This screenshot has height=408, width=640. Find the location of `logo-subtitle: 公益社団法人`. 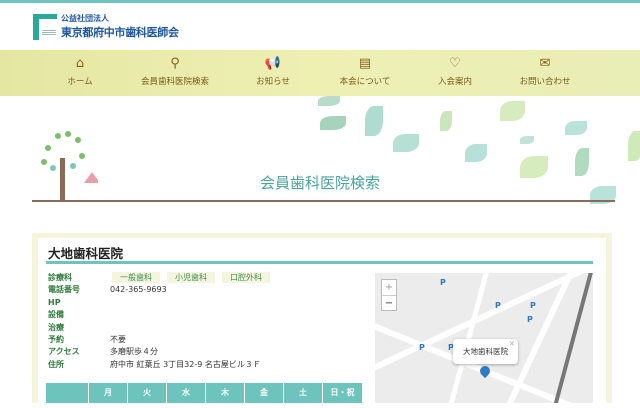

logo-subtitle: 公益社団法人 is located at coordinates (85, 18).